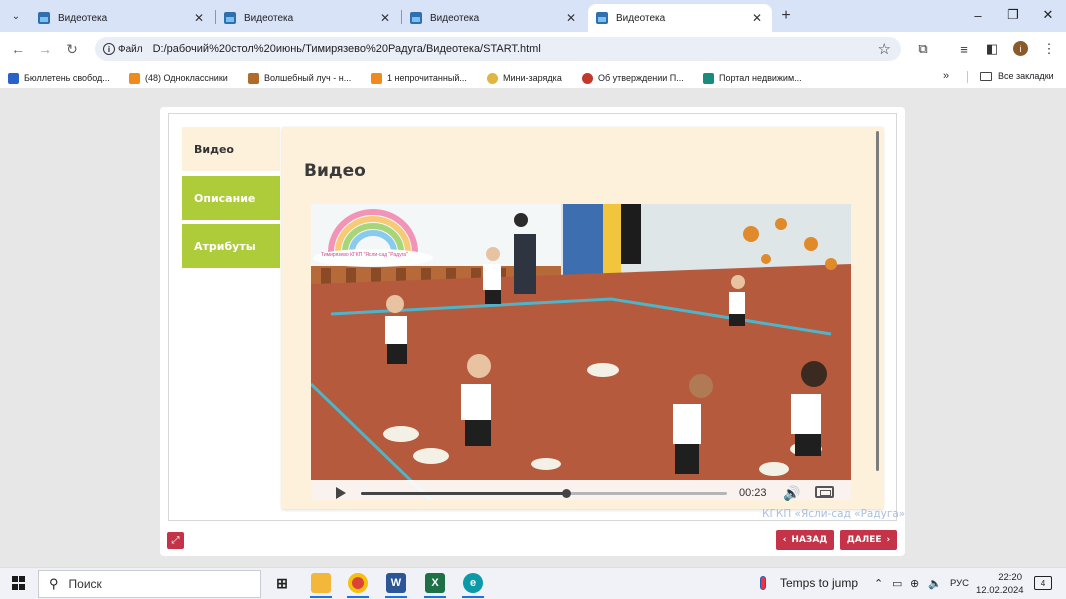 This screenshot has height=599, width=1066. I want to click on restore-button: ❐, so click(1013, 15).